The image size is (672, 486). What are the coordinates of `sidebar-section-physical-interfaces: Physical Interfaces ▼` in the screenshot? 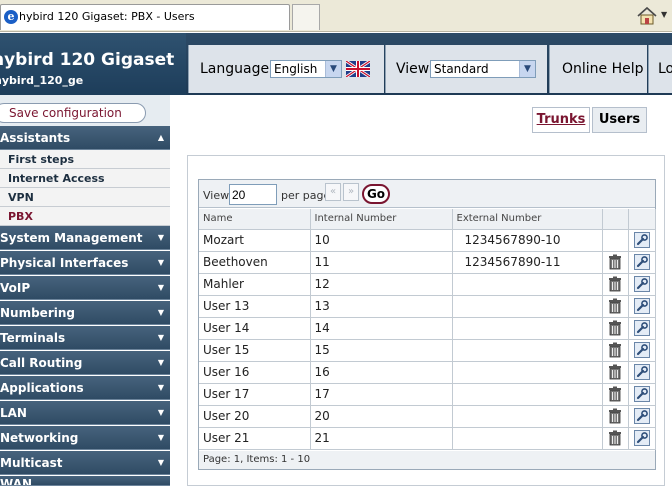 It's located at (85, 263).